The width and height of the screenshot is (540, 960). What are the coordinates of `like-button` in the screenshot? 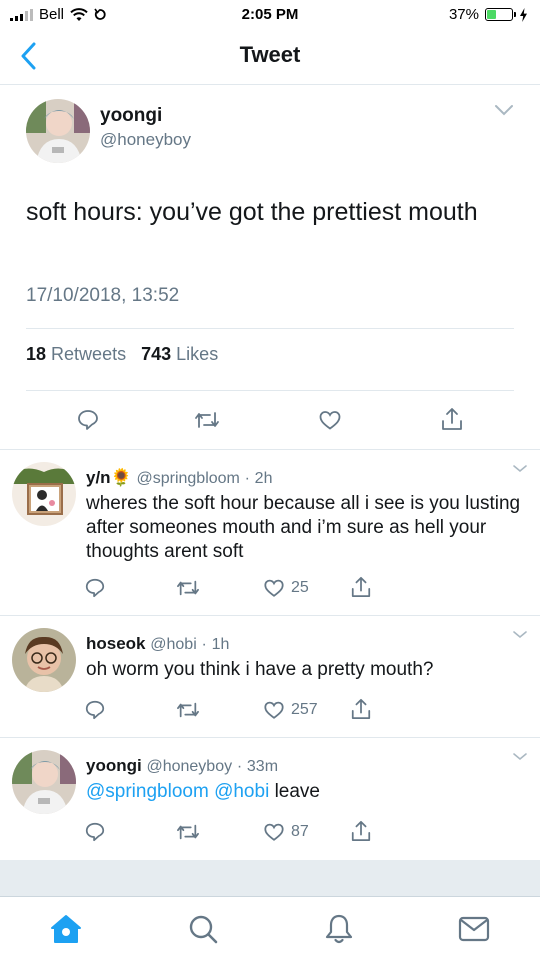 It's located at (330, 420).